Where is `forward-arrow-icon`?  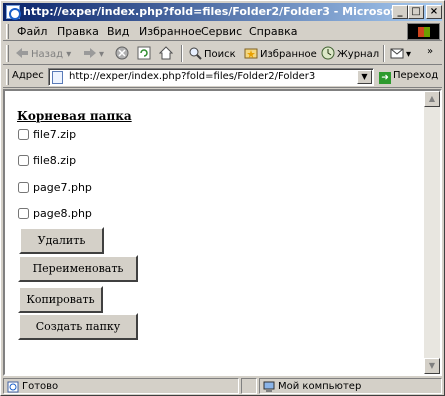 forward-arrow-icon is located at coordinates (90, 53).